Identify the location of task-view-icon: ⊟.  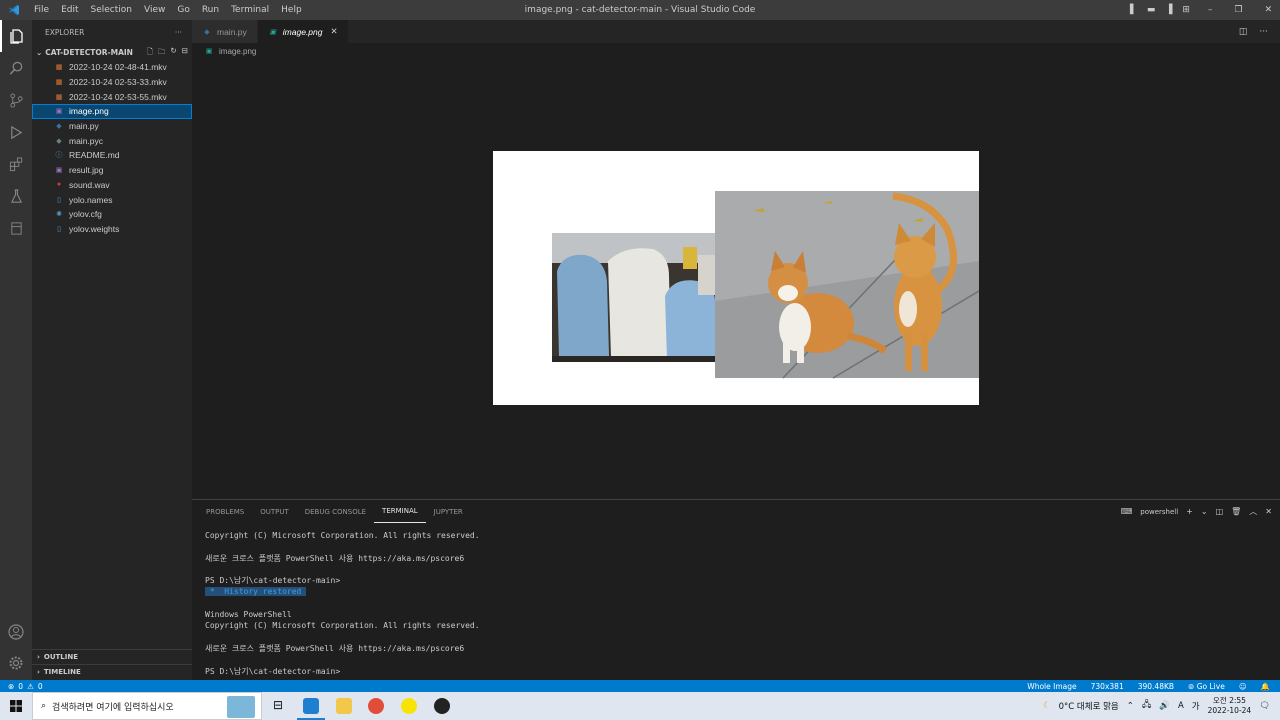
(278, 706).